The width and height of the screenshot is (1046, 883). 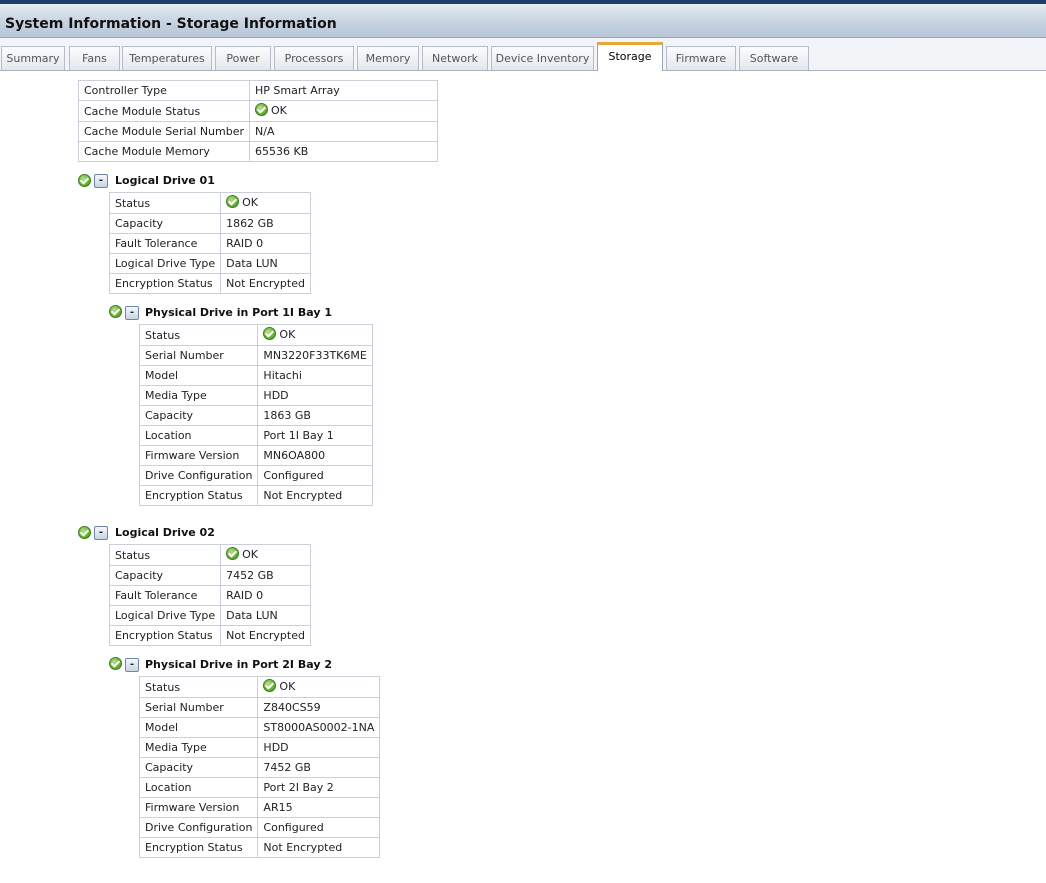 What do you see at coordinates (319, 787) in the screenshot?
I see `row-value: Port 2I Bay 2` at bounding box center [319, 787].